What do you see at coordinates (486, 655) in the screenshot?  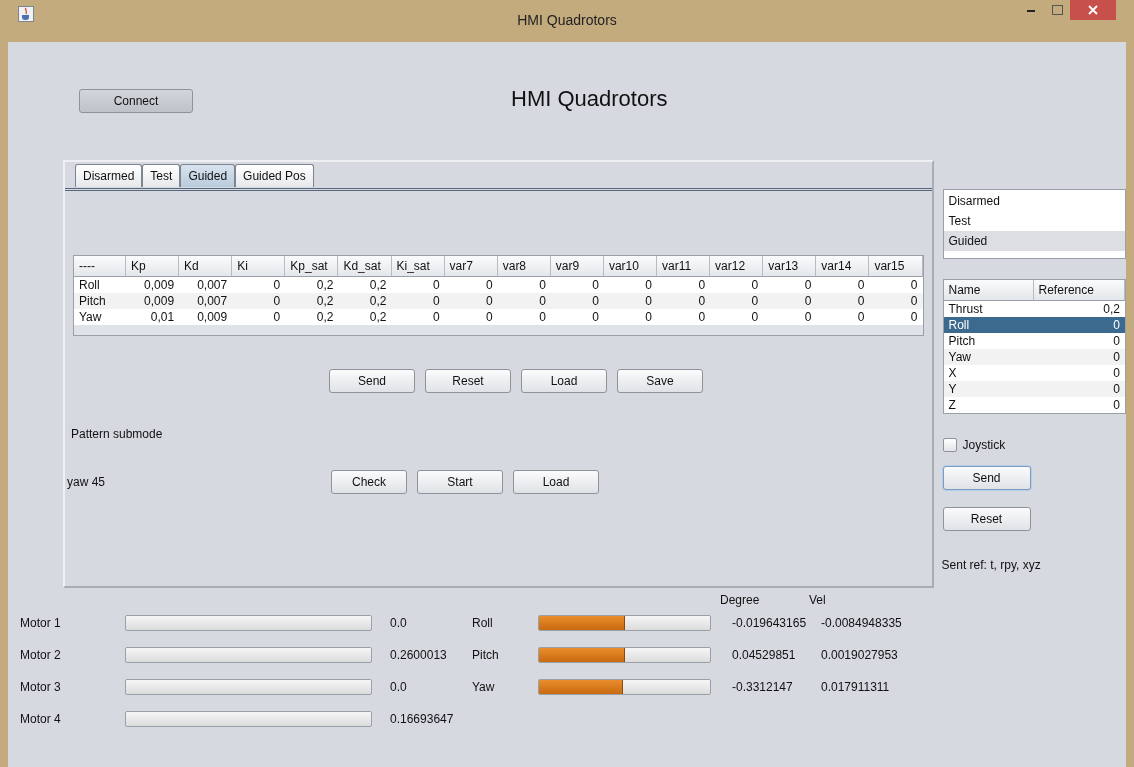 I see `attitude-label: Pitch` at bounding box center [486, 655].